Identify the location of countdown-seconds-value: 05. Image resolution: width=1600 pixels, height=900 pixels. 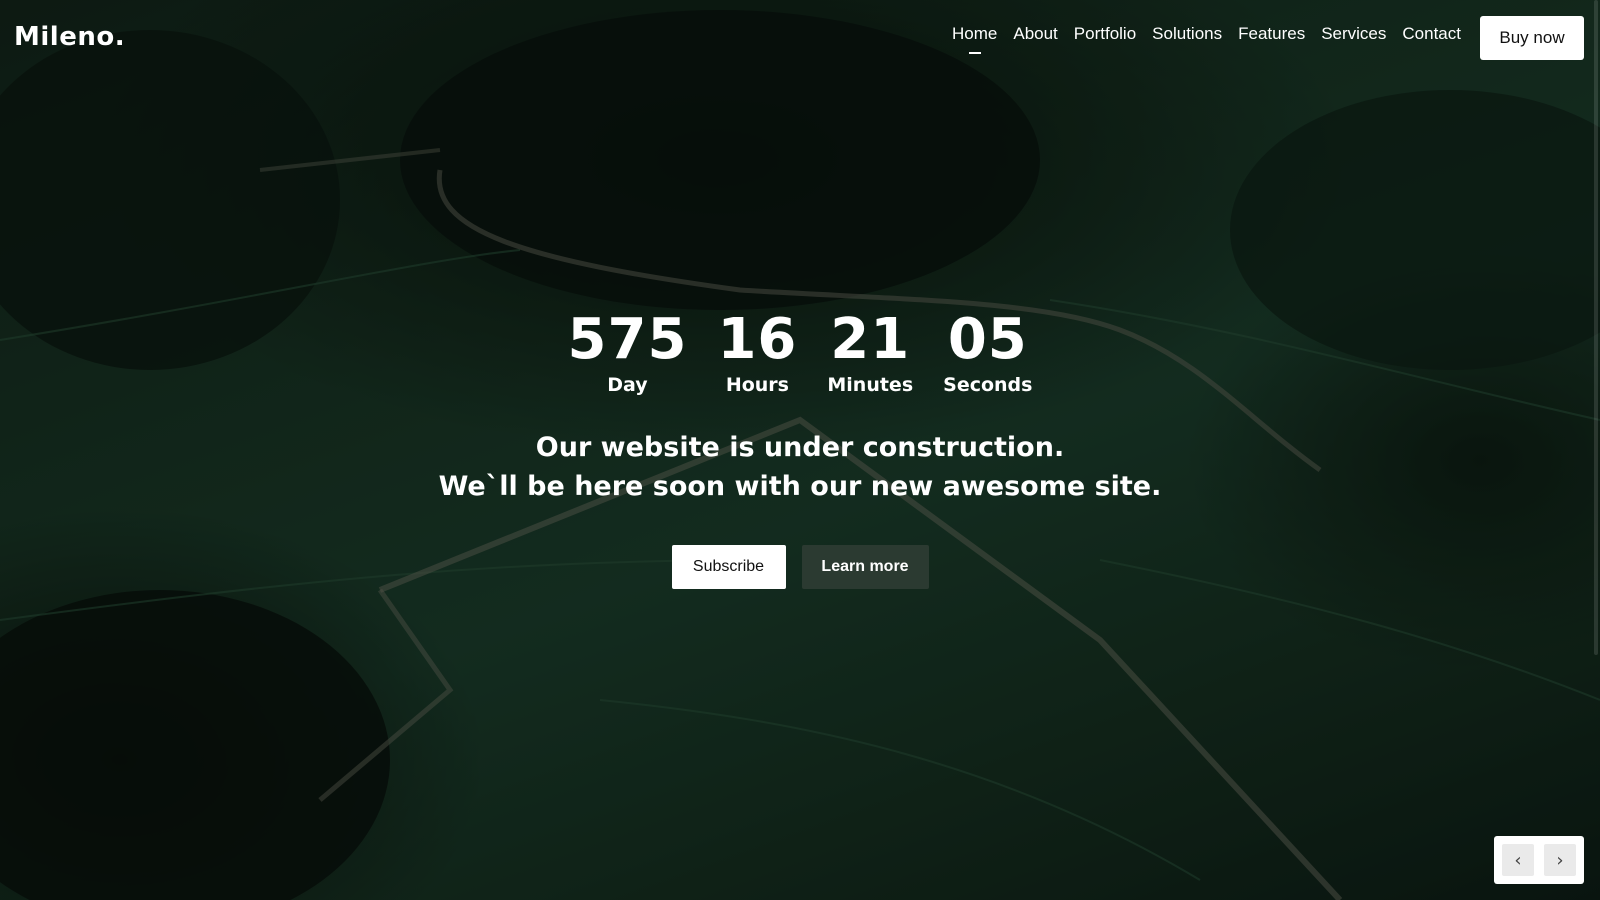
(987, 339).